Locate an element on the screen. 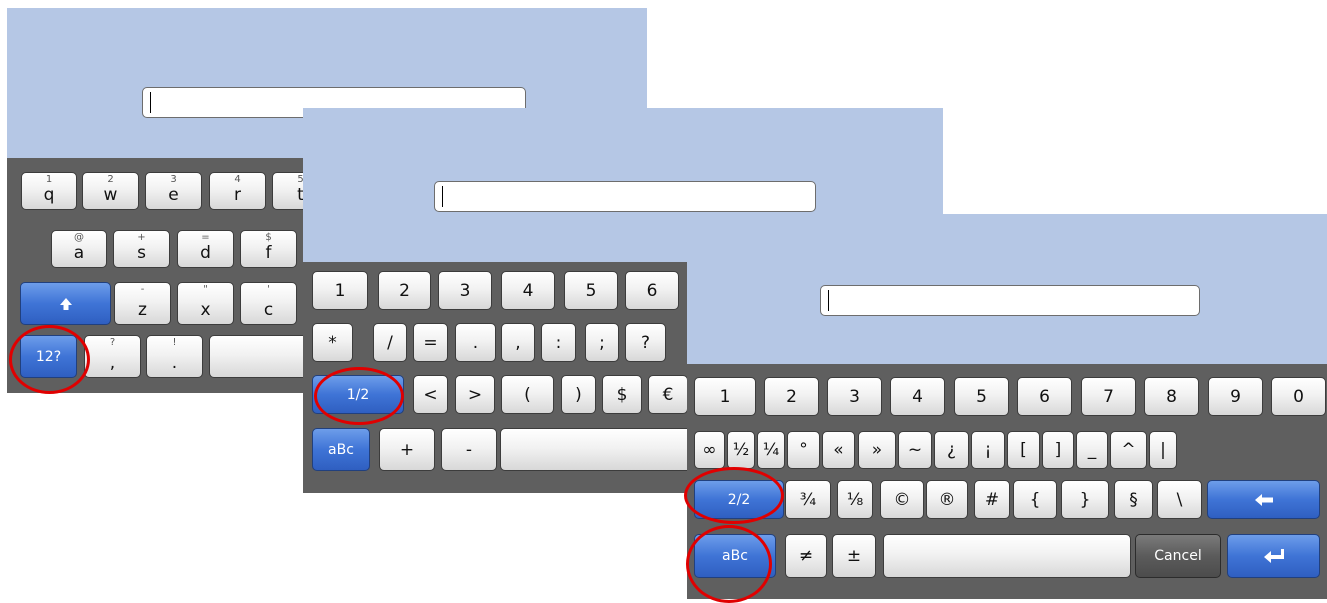  character-key: / is located at coordinates (390, 342).